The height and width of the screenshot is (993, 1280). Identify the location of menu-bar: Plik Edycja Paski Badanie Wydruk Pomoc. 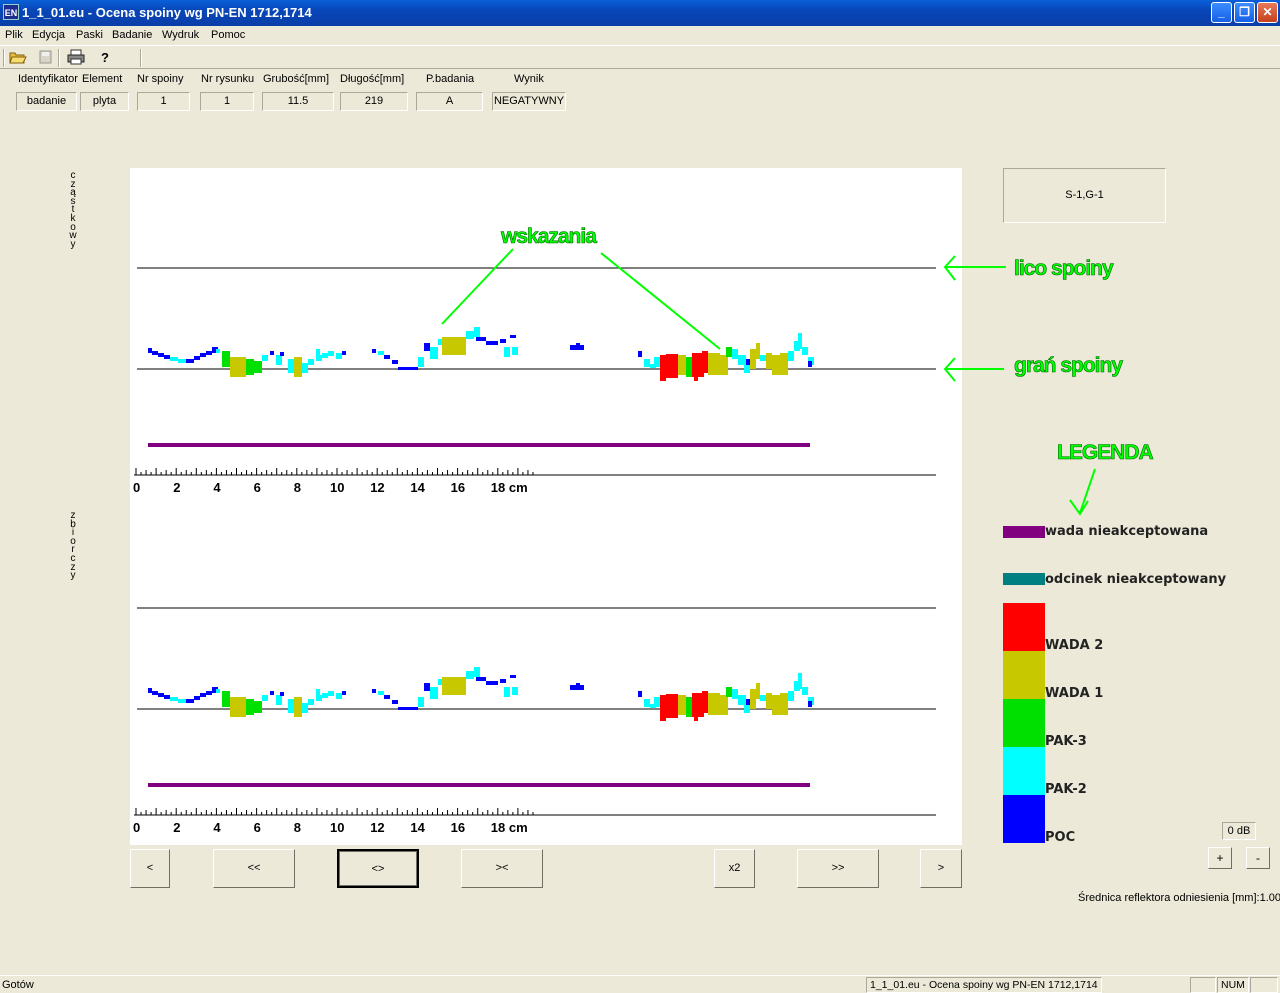
(640, 35).